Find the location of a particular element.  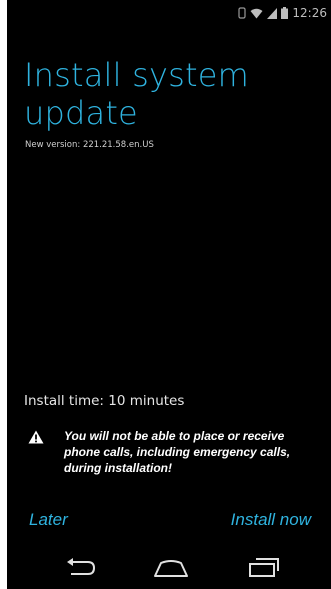

wifi-icon is located at coordinates (256, 13).